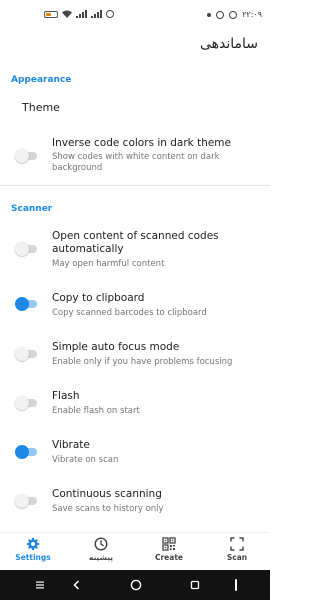  What do you see at coordinates (101, 557) in the screenshot?
I see `nav-history-label: پیشینه` at bounding box center [101, 557].